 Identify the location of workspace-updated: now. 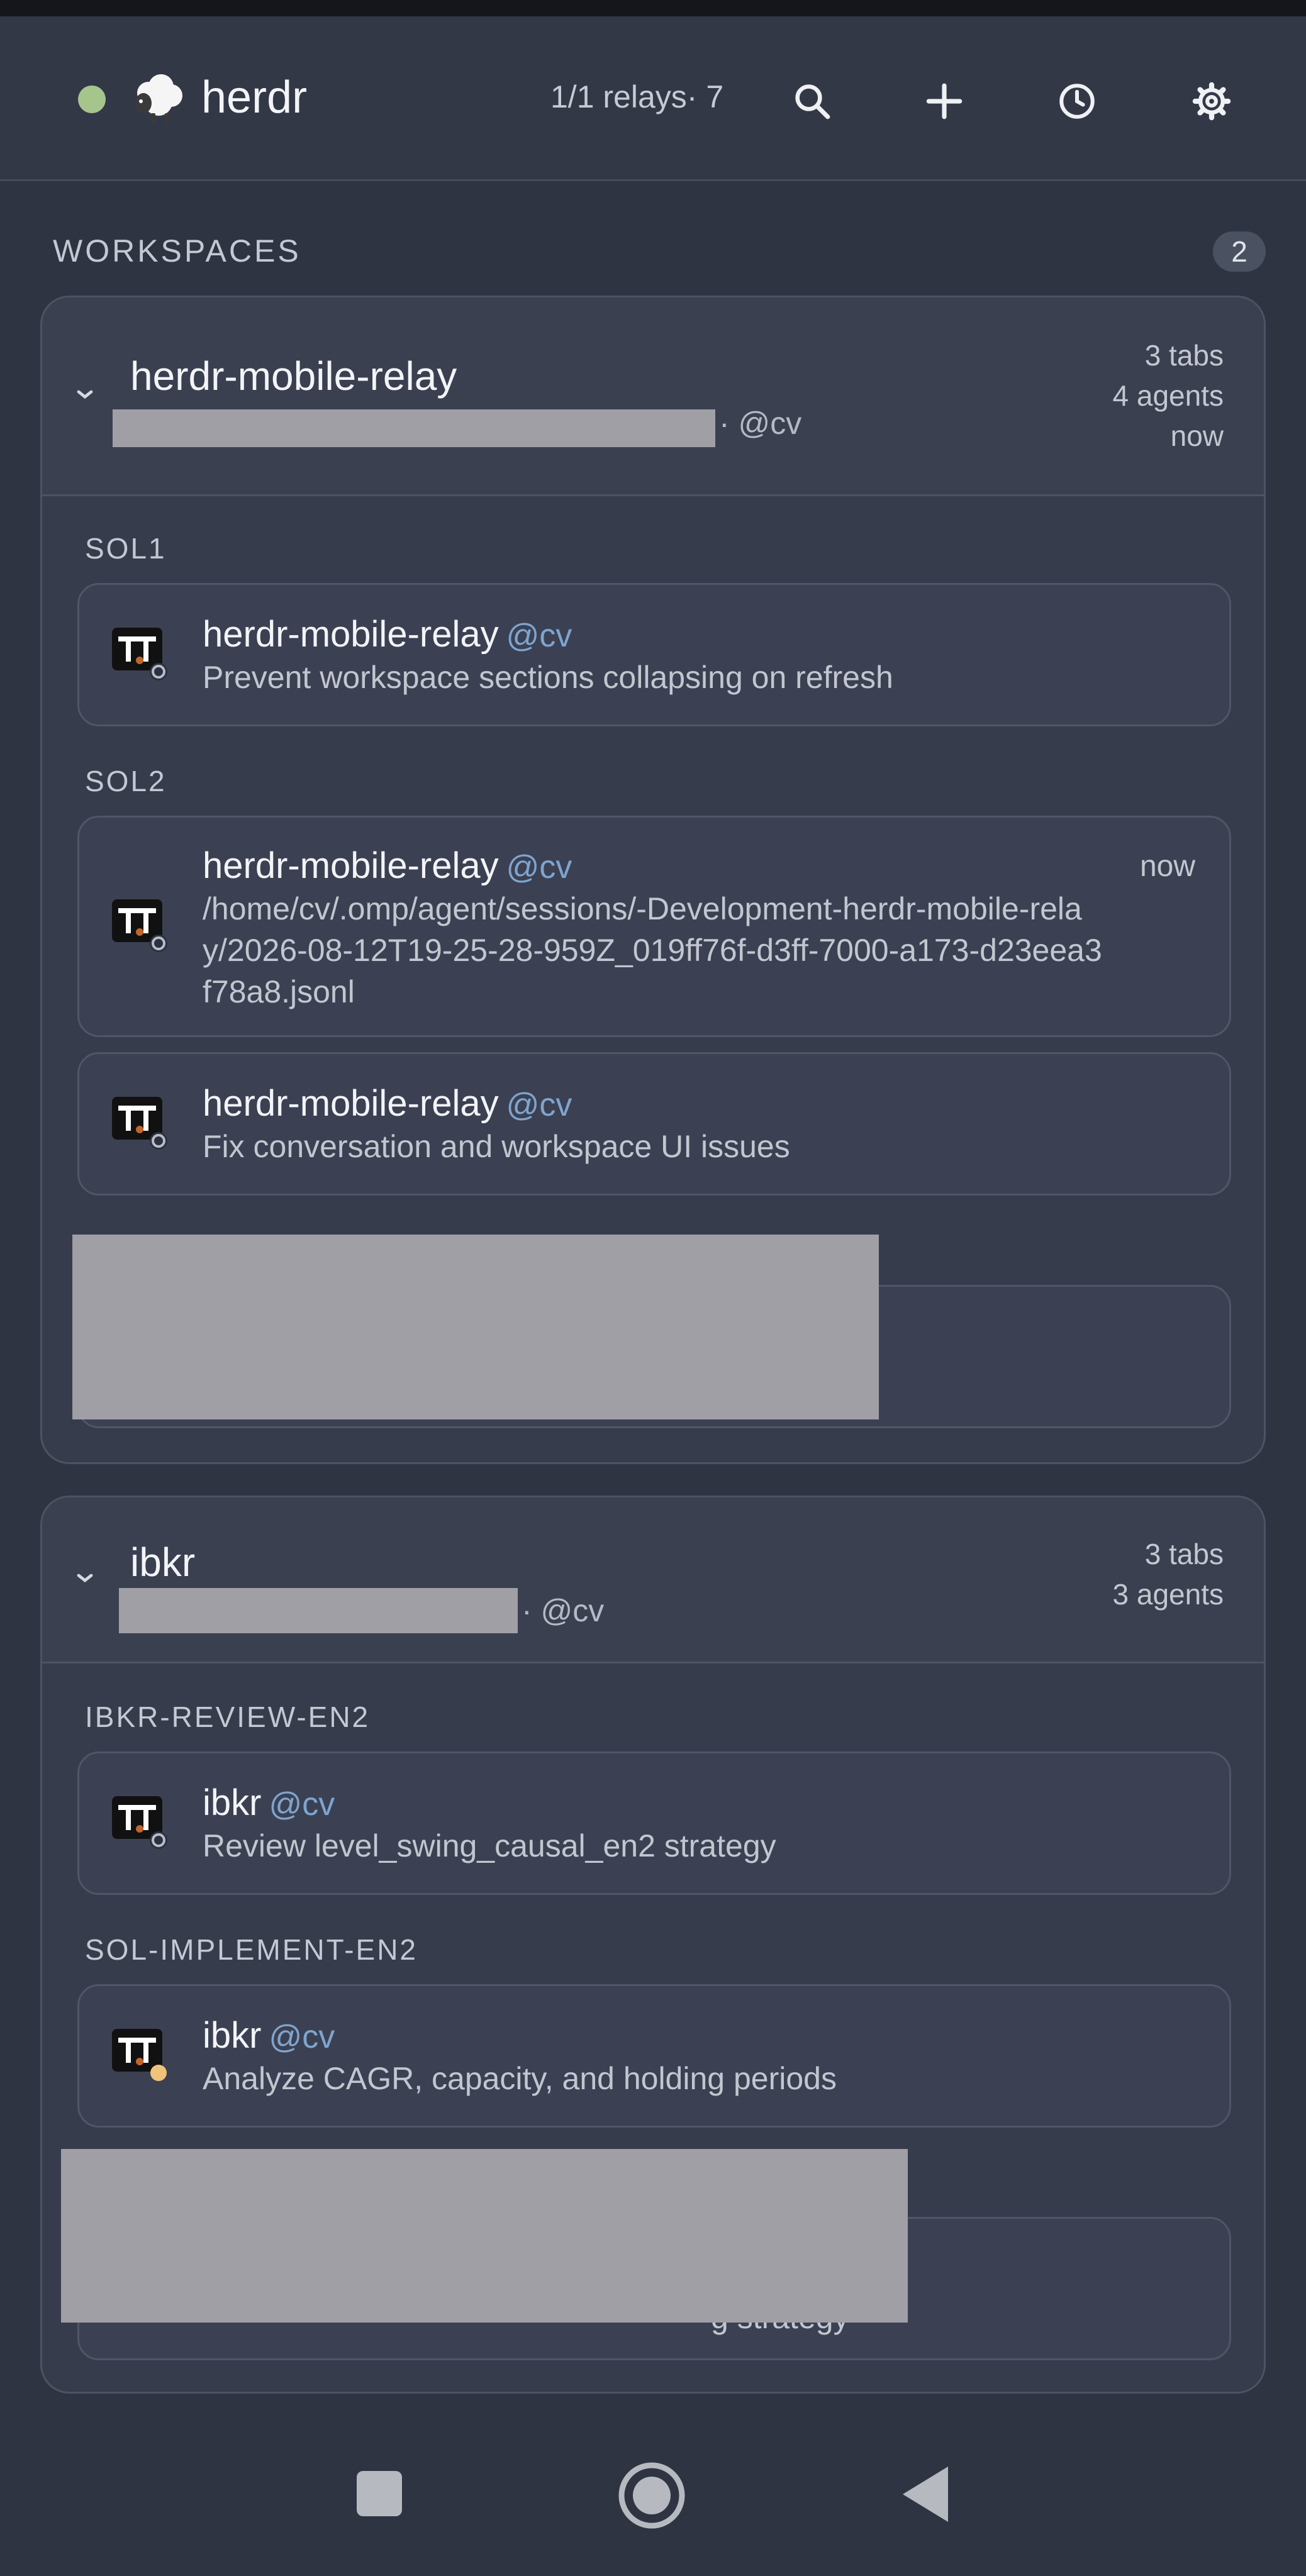
(1197, 435).